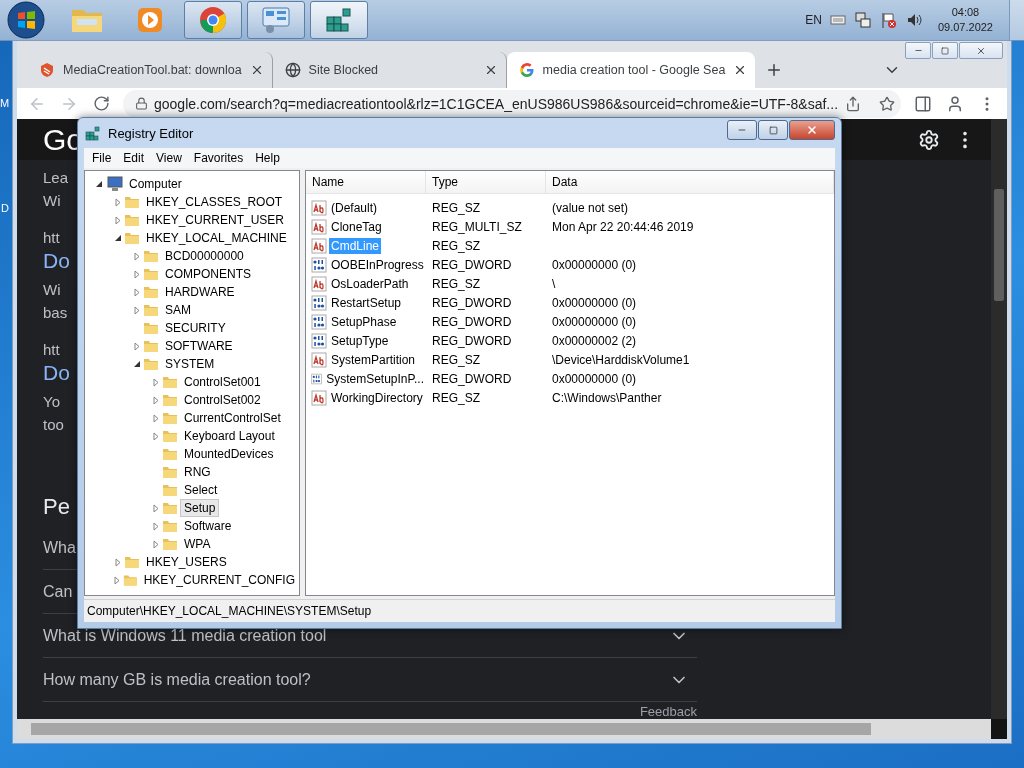  What do you see at coordinates (929, 139) in the screenshot?
I see `settings-icon` at bounding box center [929, 139].